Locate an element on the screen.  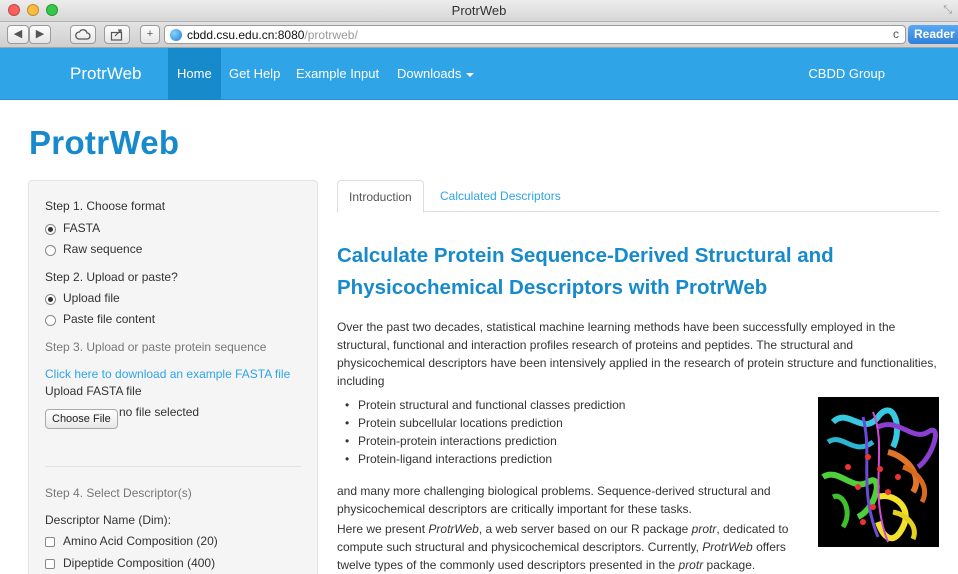
protein-ribbon-graphic is located at coordinates (879, 475).